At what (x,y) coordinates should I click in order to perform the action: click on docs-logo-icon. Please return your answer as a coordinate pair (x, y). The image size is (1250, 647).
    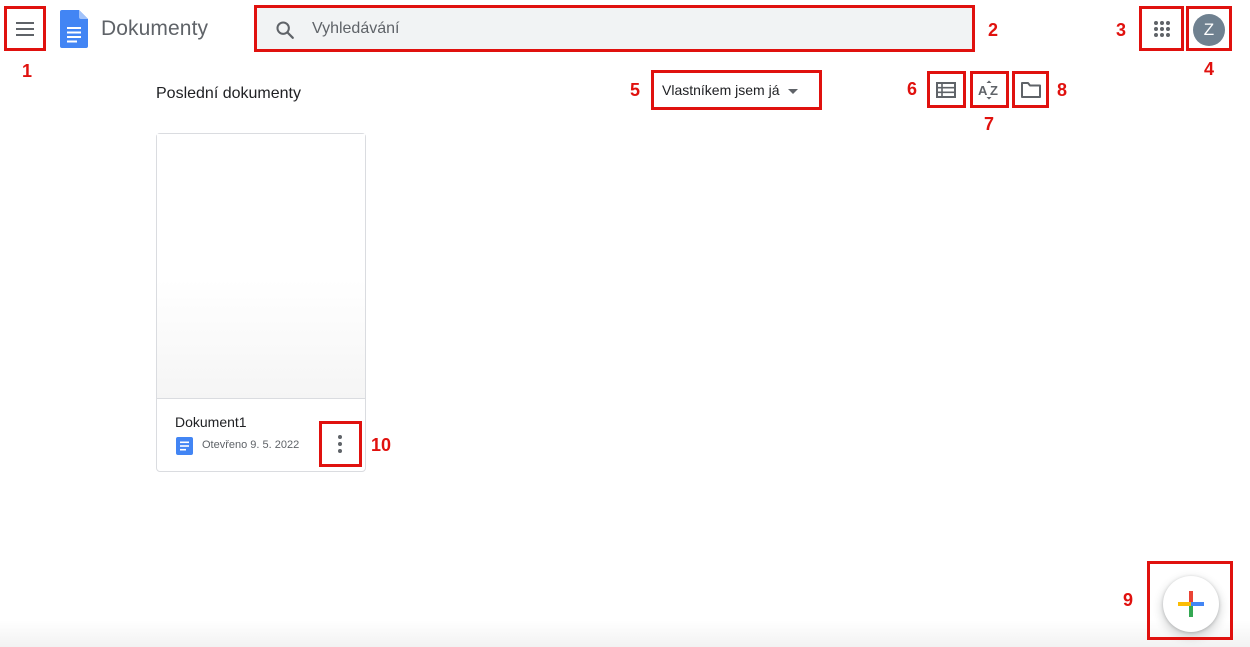
    Looking at the image, I should click on (74, 29).